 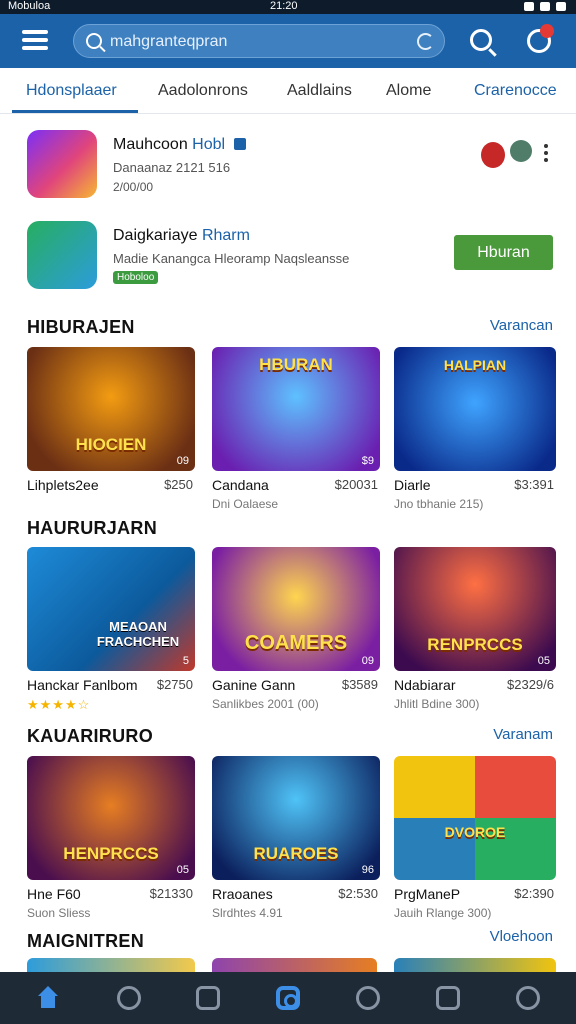 What do you see at coordinates (111, 853) in the screenshot?
I see `game-art-title: HENPRCCS` at bounding box center [111, 853].